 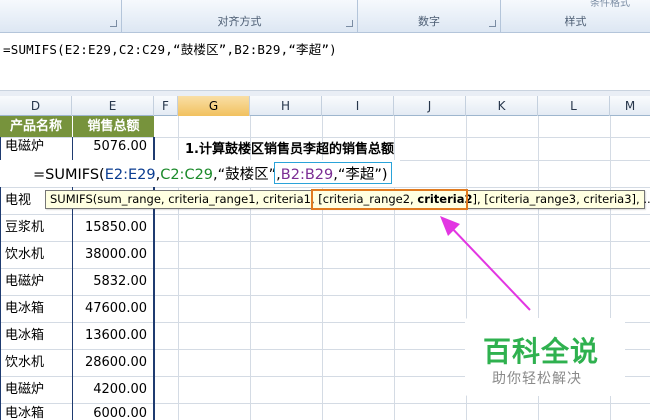 I want to click on table-cell-product: 豆浆机, so click(x=36, y=227).